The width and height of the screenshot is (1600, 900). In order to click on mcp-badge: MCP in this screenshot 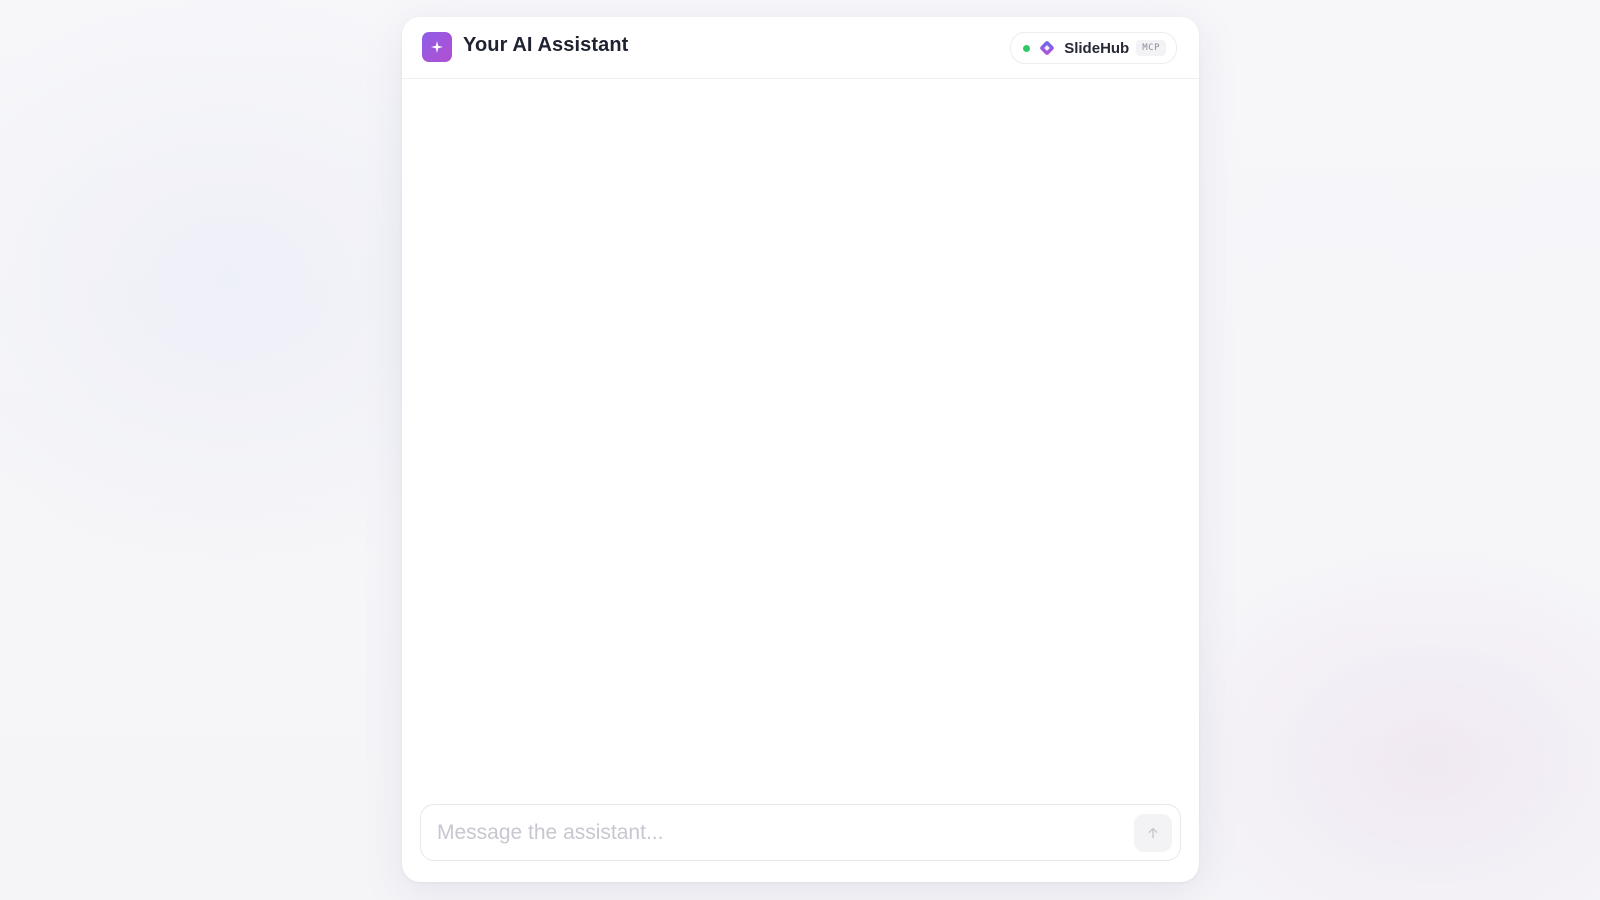, I will do `click(1151, 48)`.